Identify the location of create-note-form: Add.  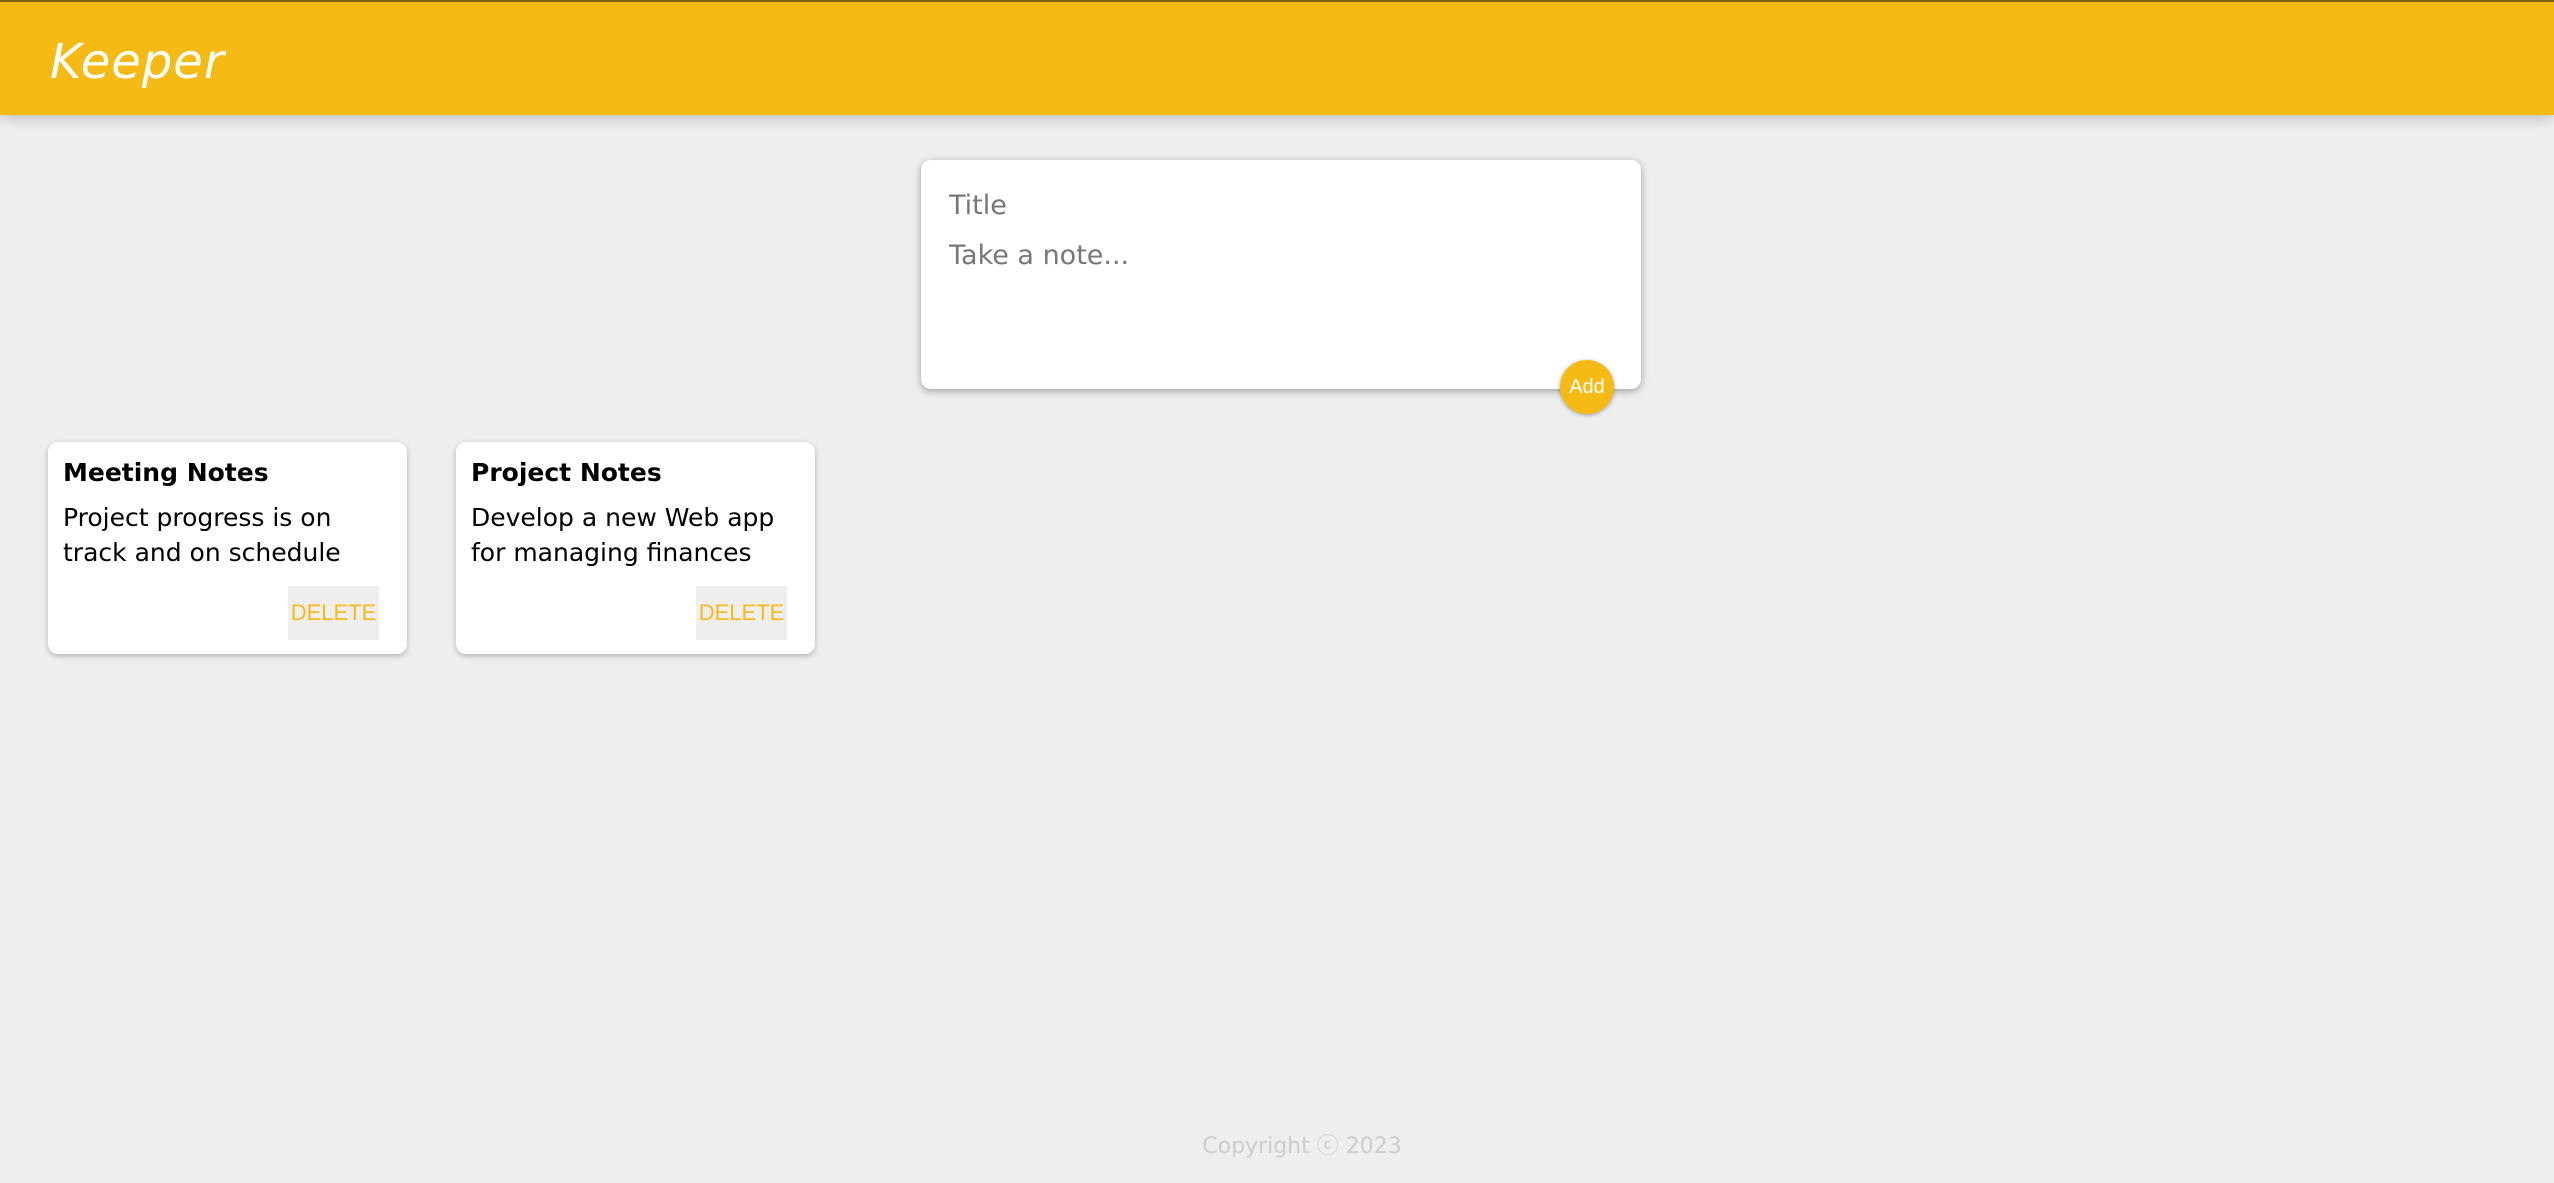
(1281, 287).